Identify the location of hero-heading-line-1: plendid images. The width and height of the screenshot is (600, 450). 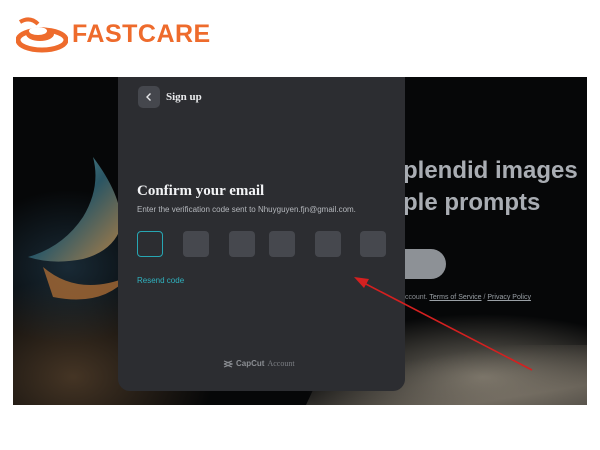
(490, 170).